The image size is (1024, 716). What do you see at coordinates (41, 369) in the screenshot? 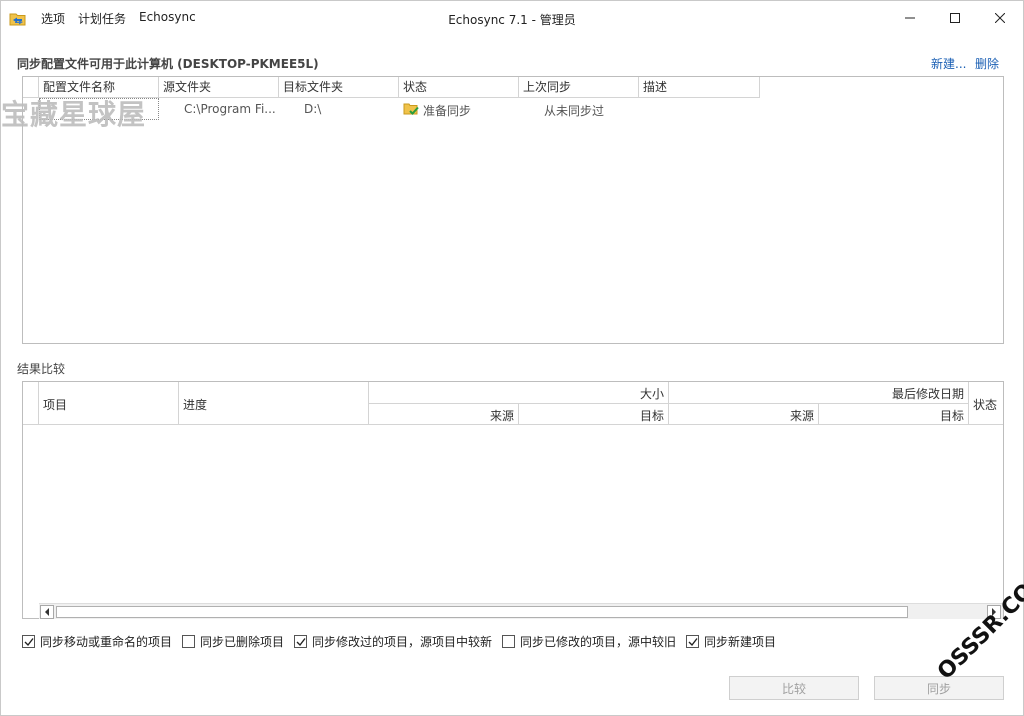
I see `results-heading: 结果比较` at bounding box center [41, 369].